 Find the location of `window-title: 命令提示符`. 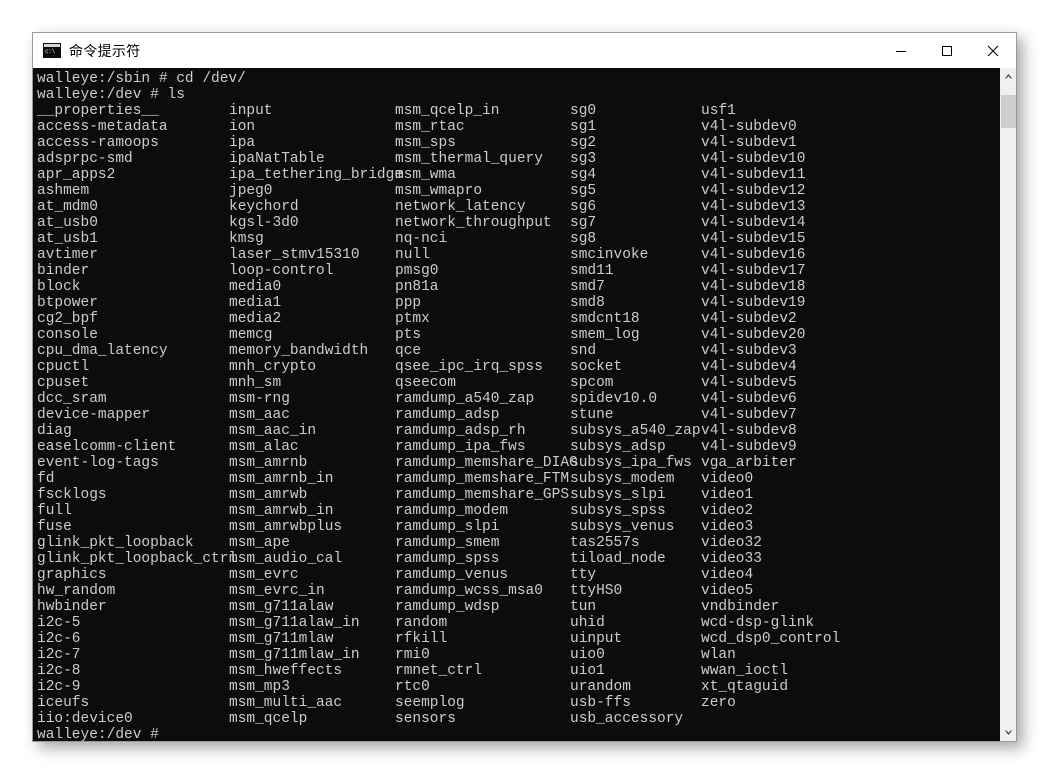

window-title: 命令提示符 is located at coordinates (105, 51).